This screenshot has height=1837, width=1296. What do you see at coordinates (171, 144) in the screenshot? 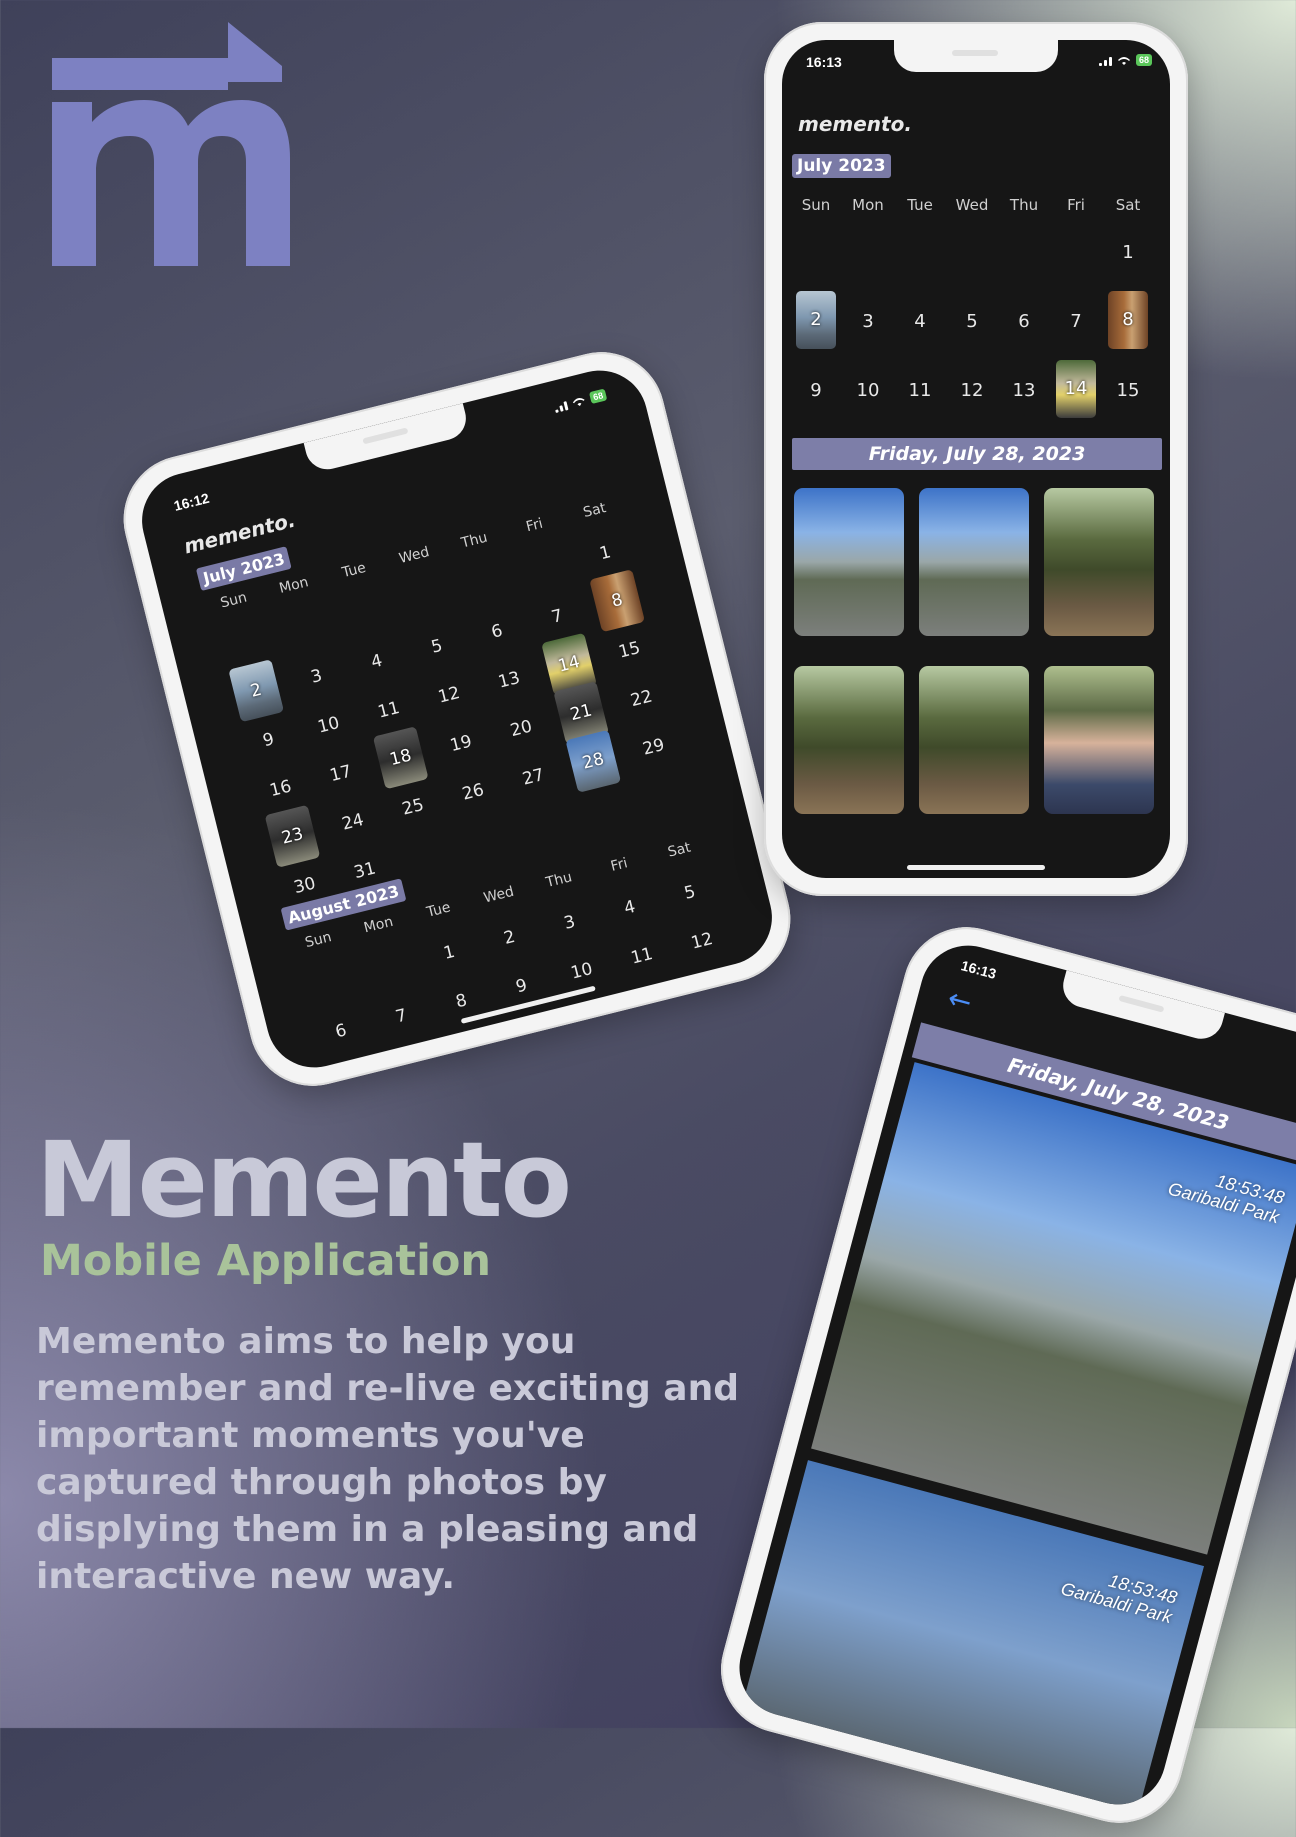
I see `memento-m-arrow-logo-icon` at bounding box center [171, 144].